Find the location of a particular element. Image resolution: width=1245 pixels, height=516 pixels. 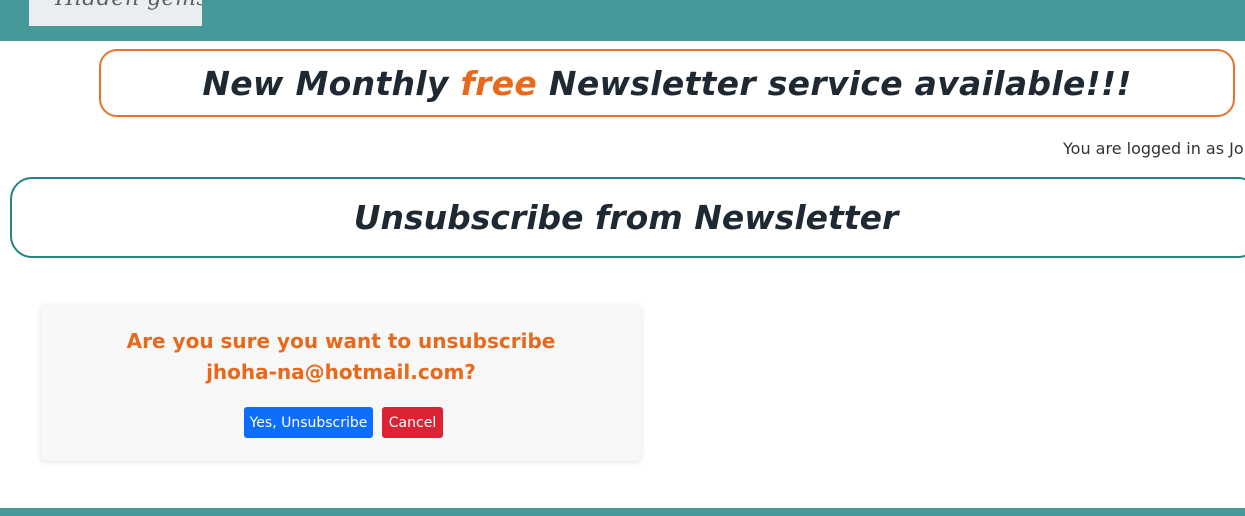

page-title: Unsubscribe from Newsletter is located at coordinates (626, 217).